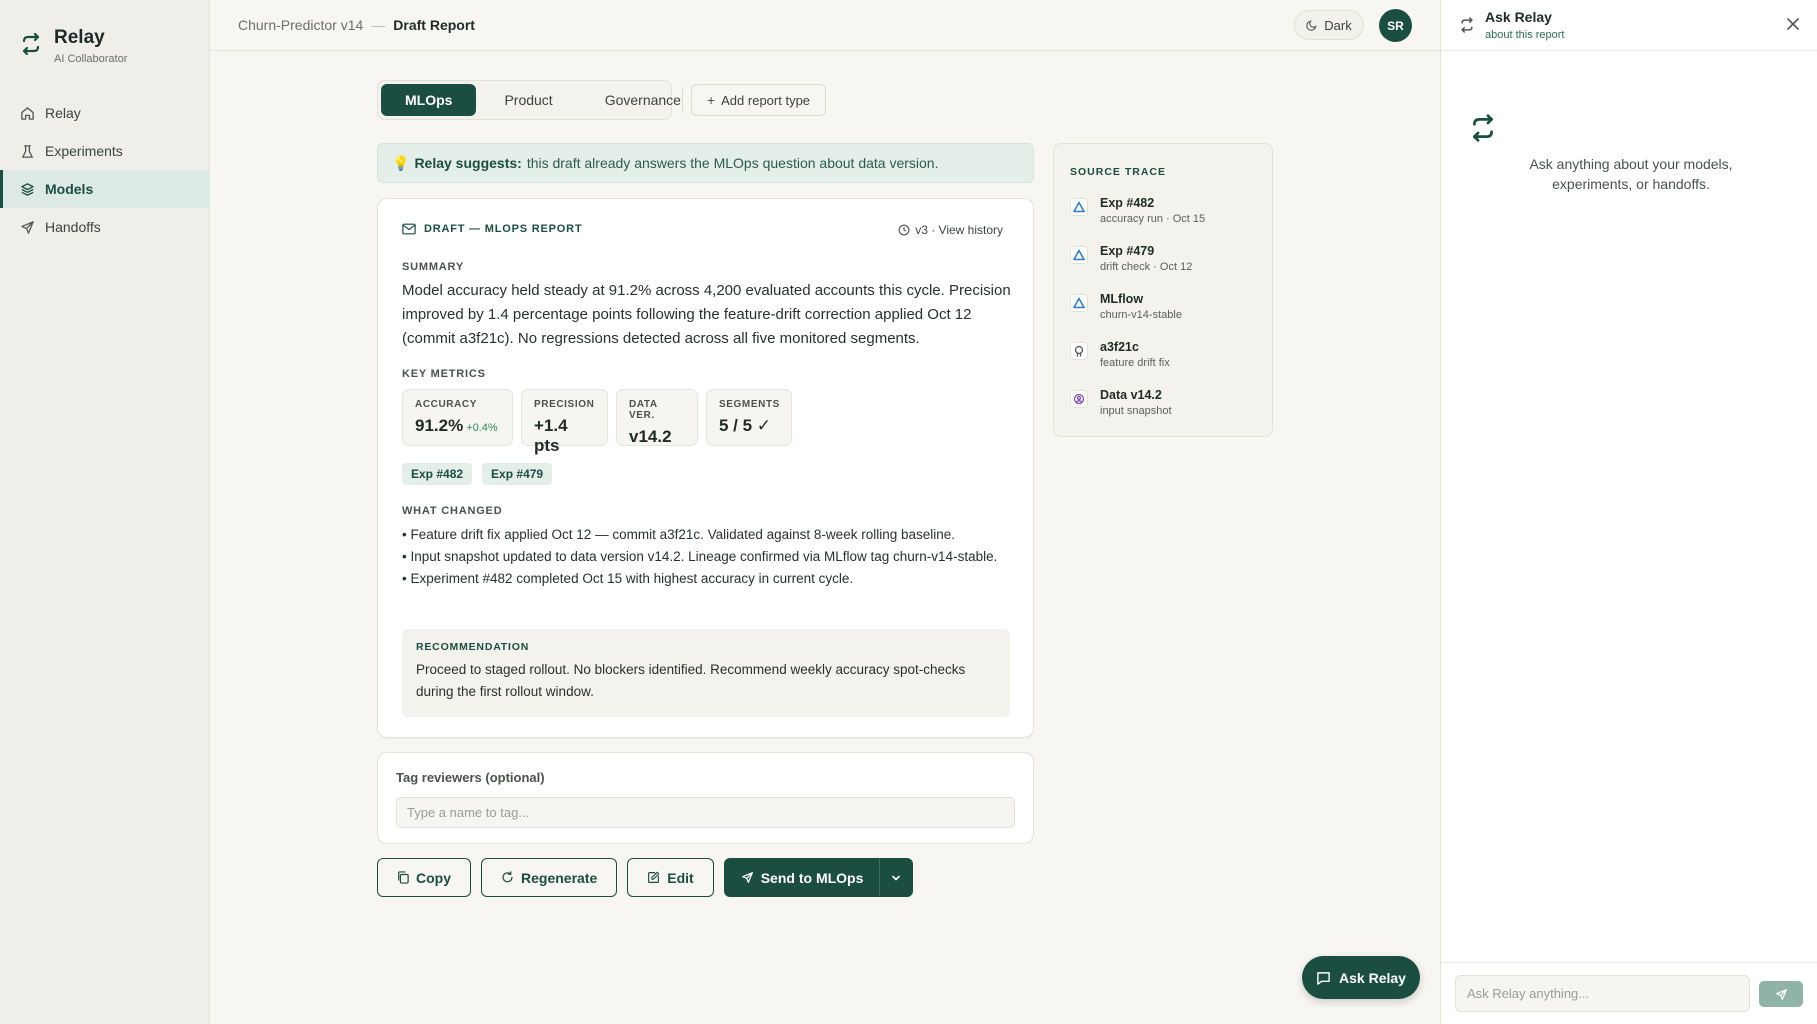 This screenshot has width=1817, height=1024. What do you see at coordinates (1781, 994) in the screenshot?
I see `ask-relay-send-button` at bounding box center [1781, 994].